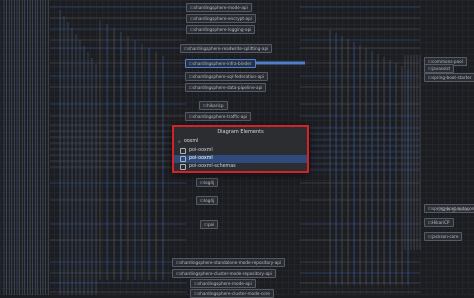  Describe the element at coordinates (226, 87) in the screenshot. I see `diagram-node: ⊡shardingsphere-data-pipeline-api` at that location.